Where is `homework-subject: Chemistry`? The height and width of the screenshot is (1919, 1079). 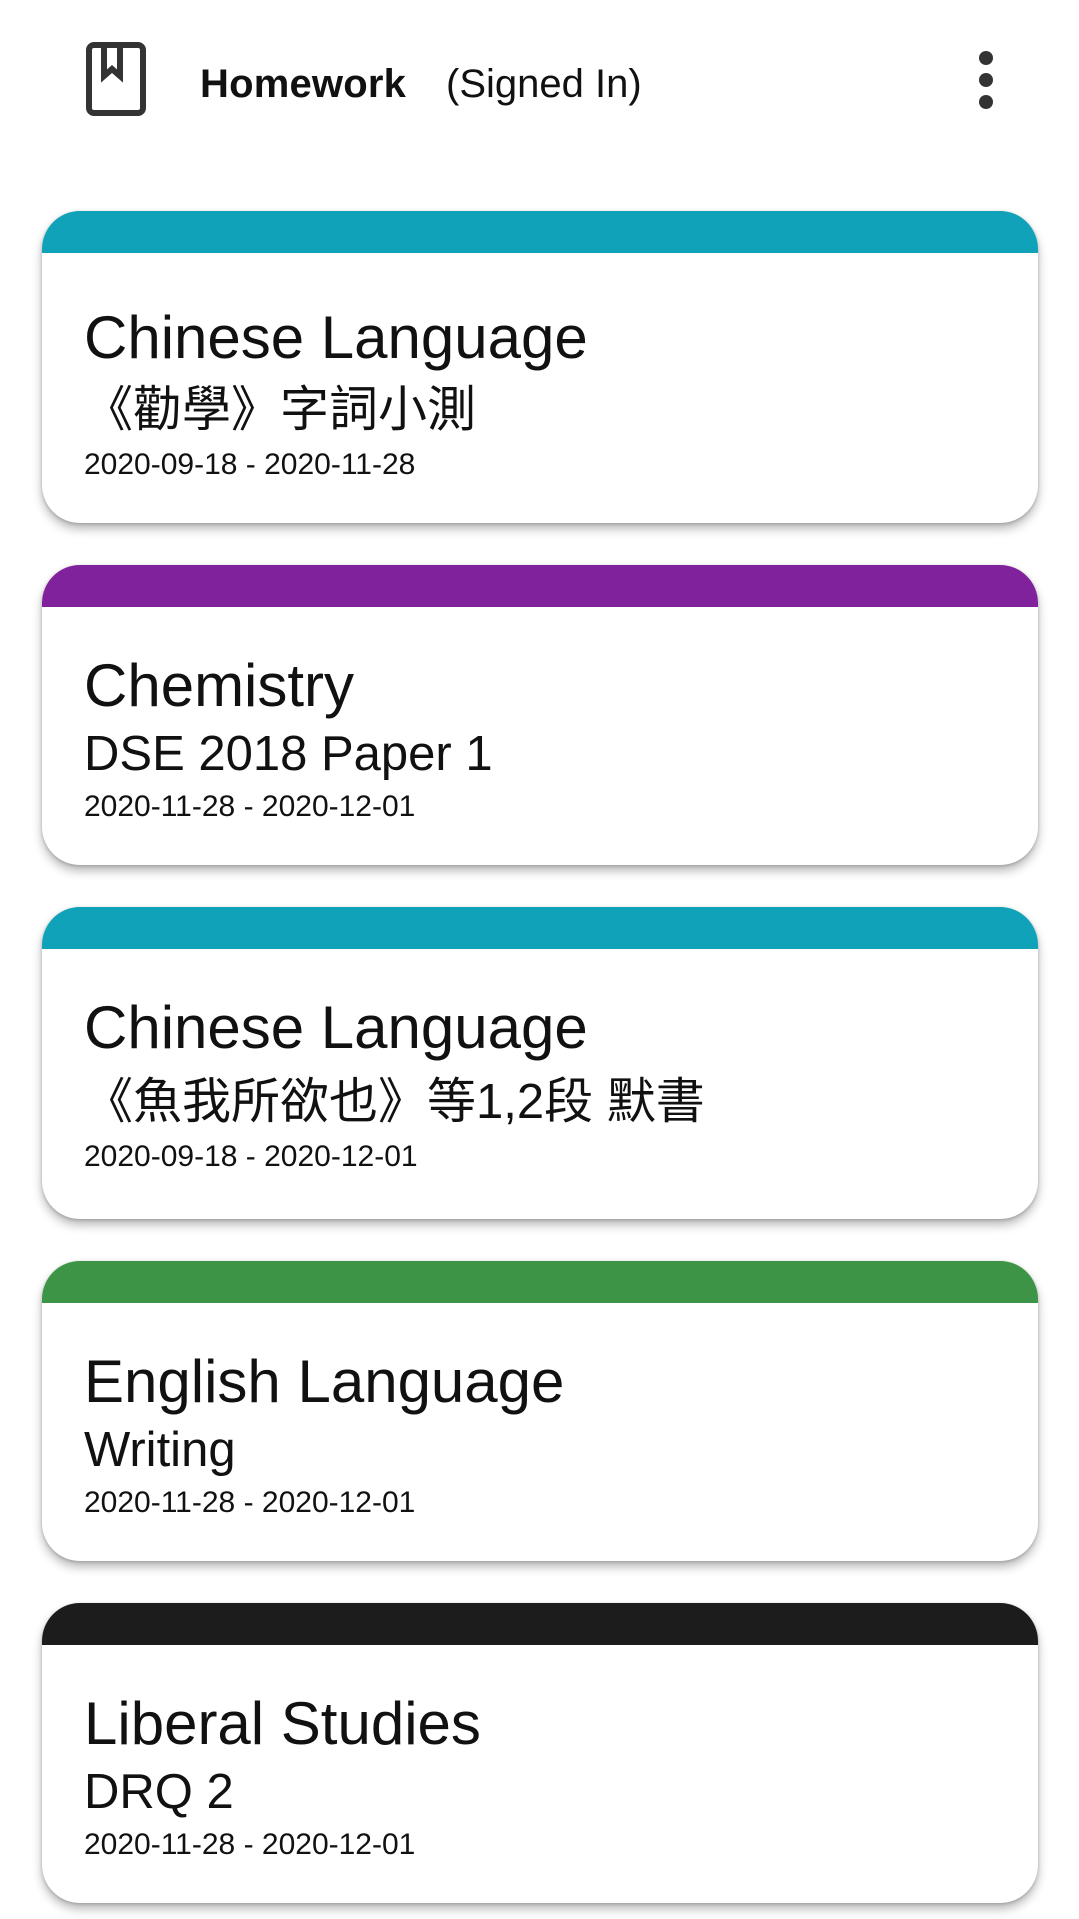
homework-subject: Chemistry is located at coordinates (219, 685).